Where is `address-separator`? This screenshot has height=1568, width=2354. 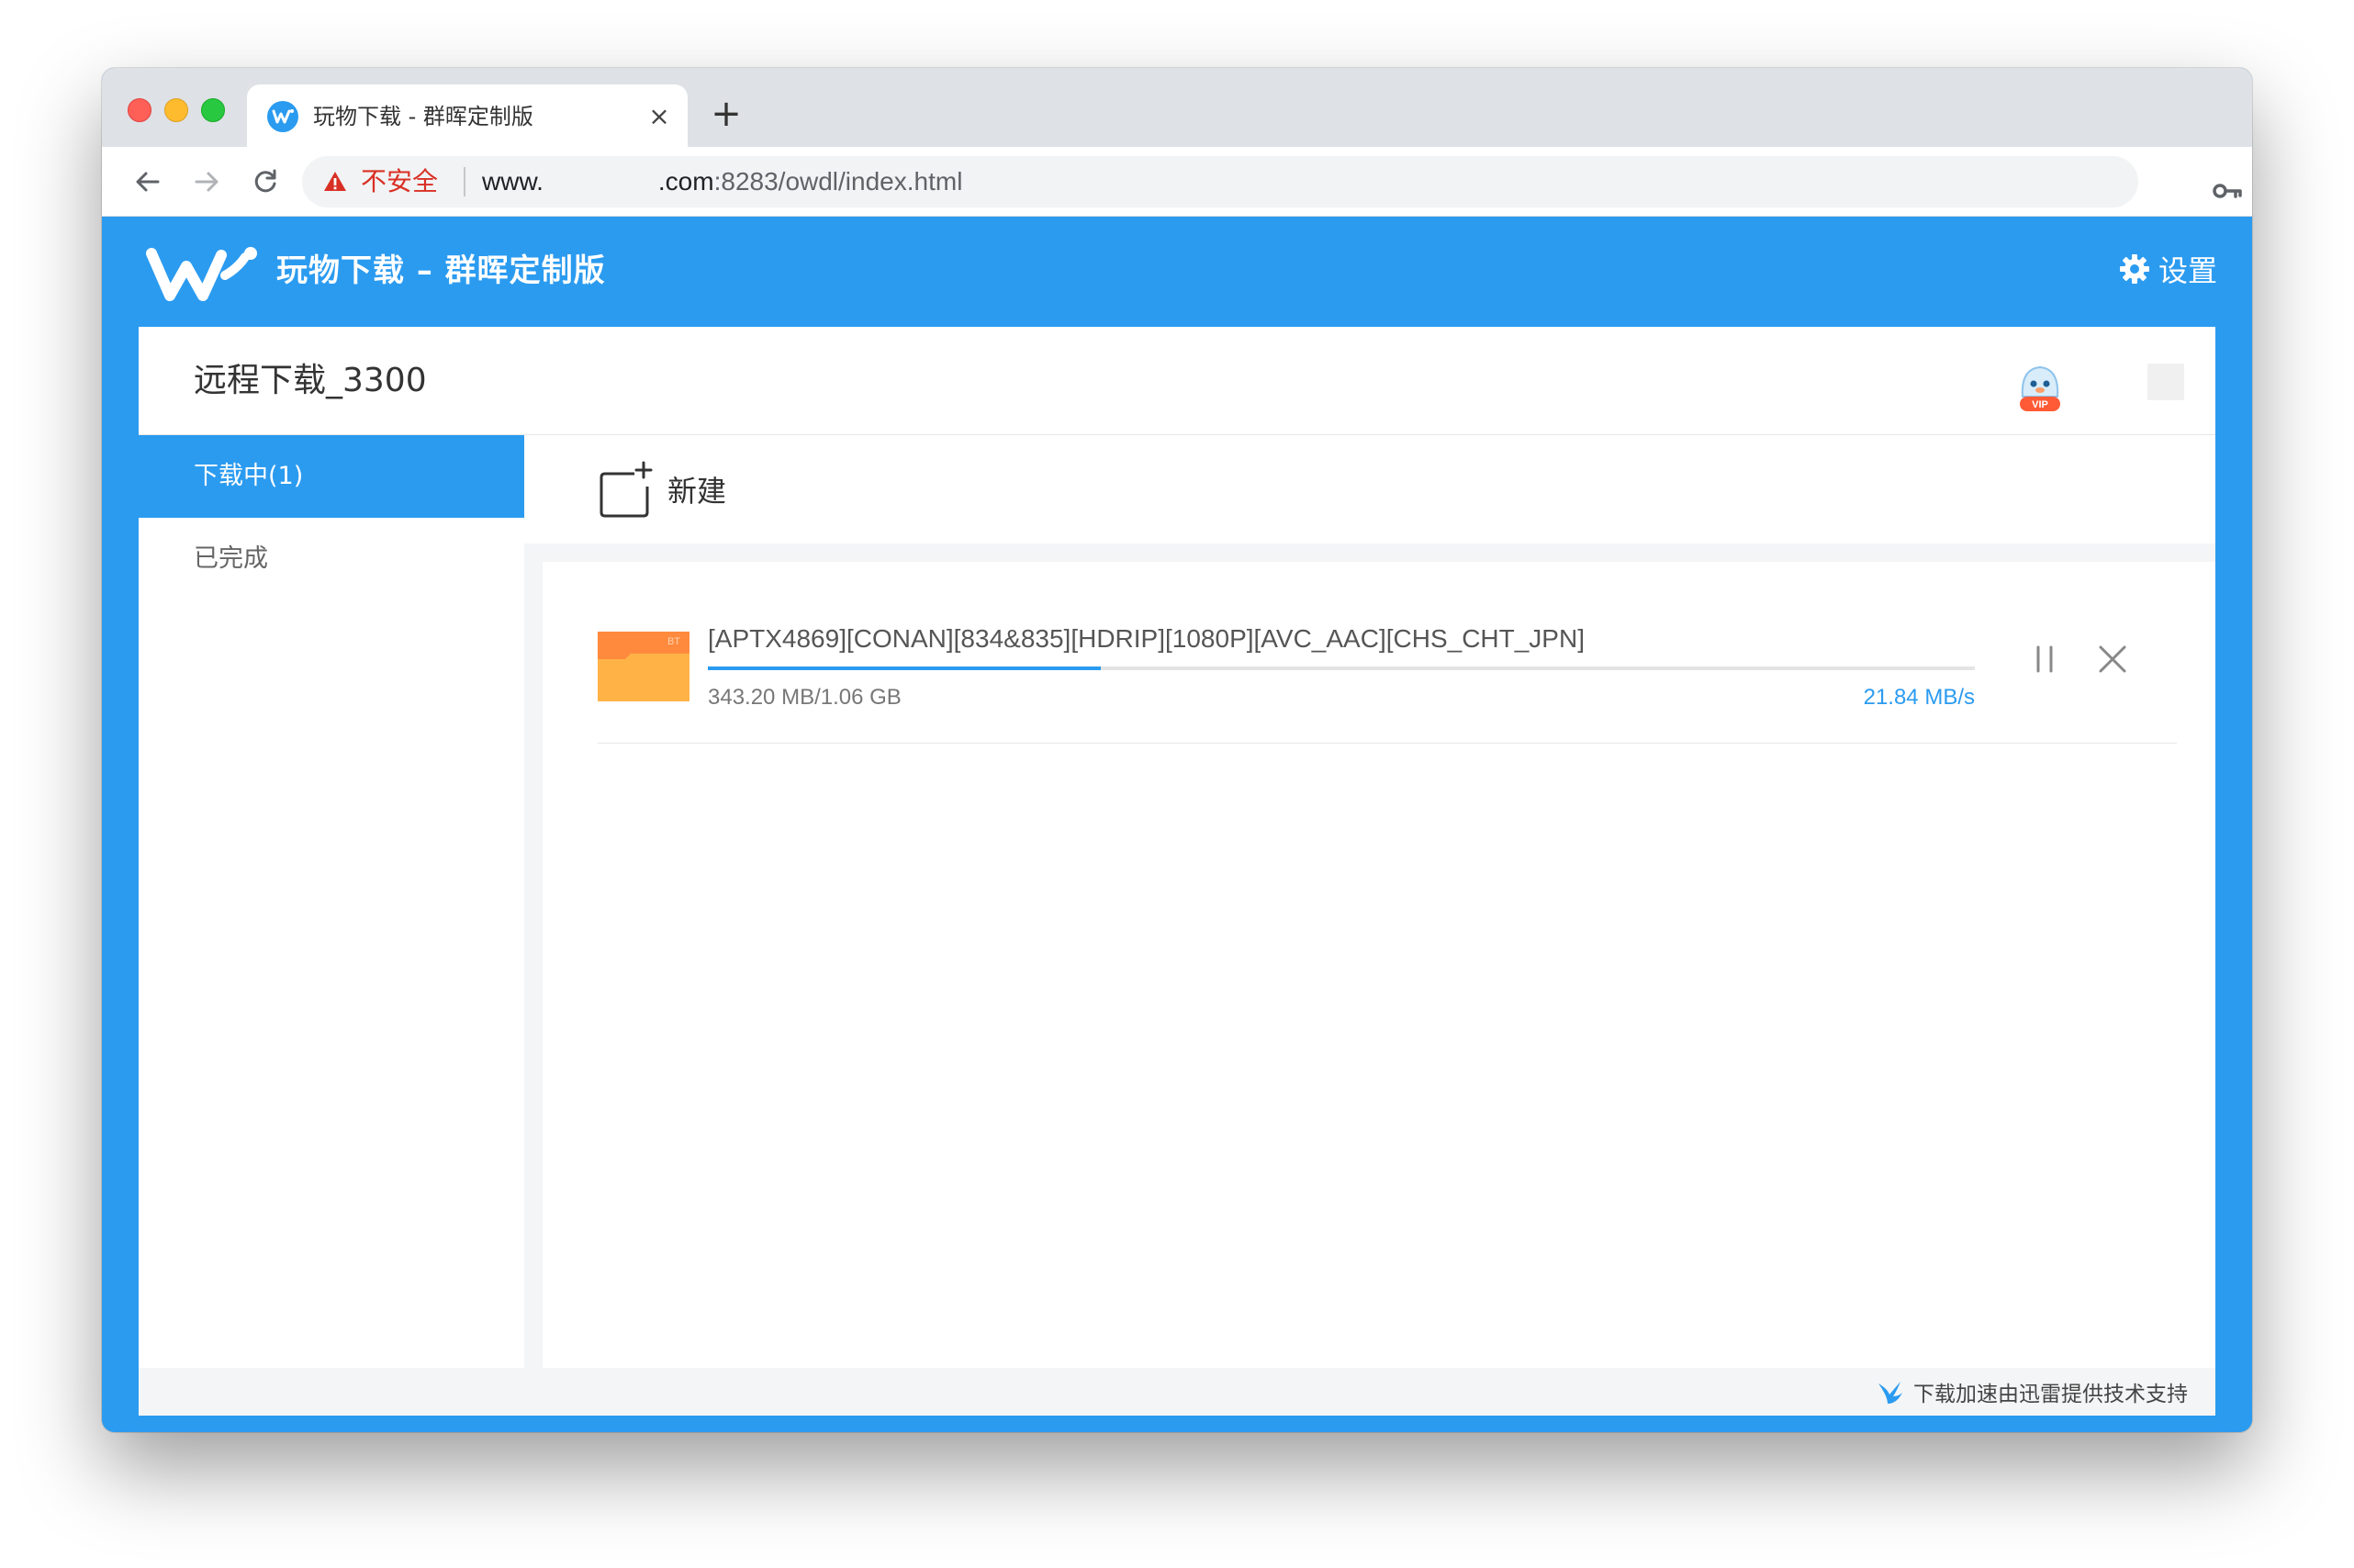
address-separator is located at coordinates (465, 181).